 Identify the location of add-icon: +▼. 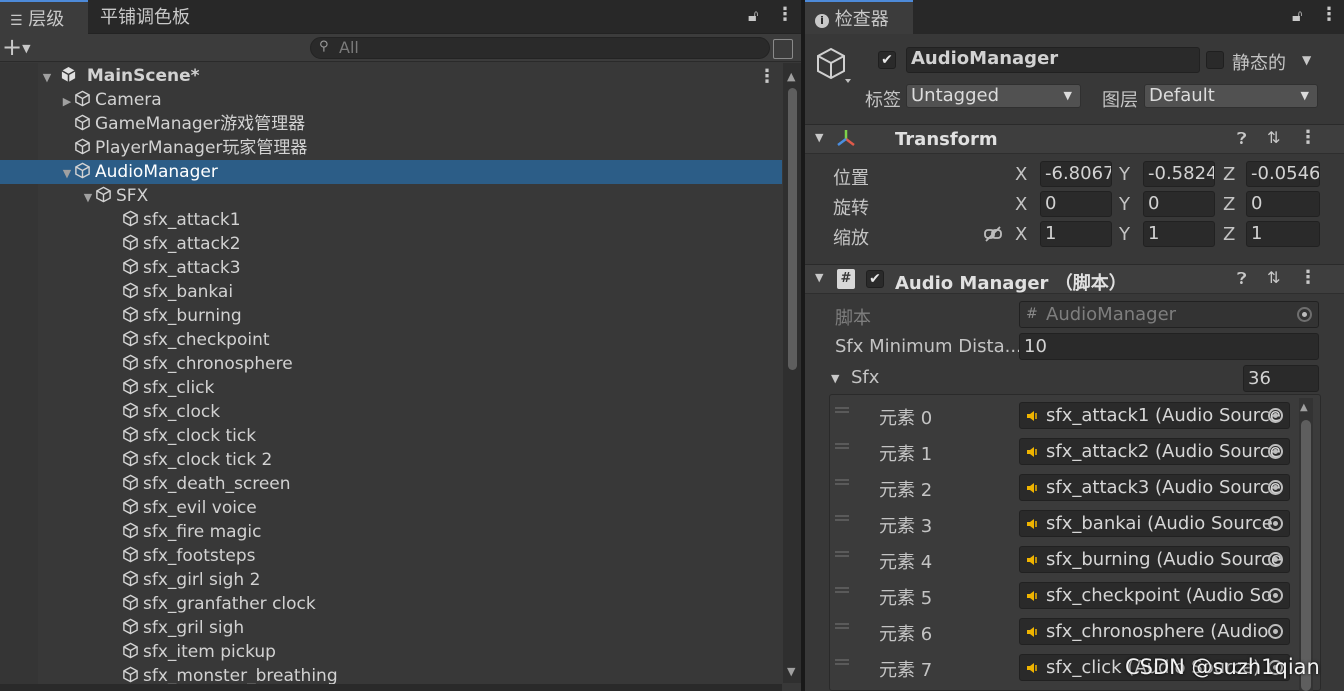
(16, 48).